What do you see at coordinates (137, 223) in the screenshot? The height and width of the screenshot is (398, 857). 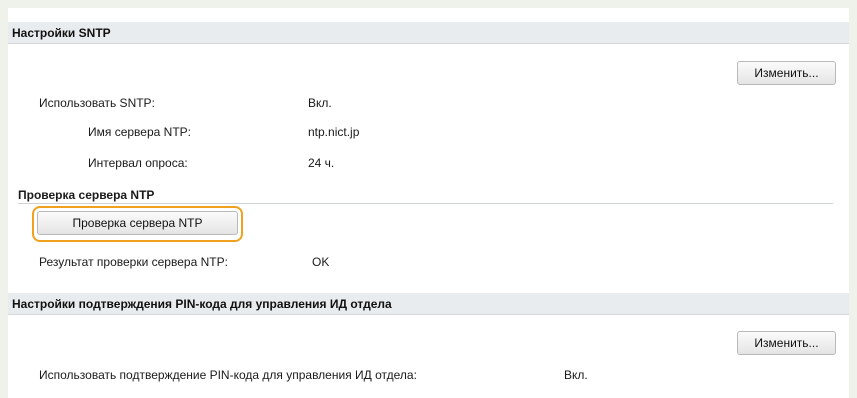 I see `ntp-check-button: Проверка сервера NTP` at bounding box center [137, 223].